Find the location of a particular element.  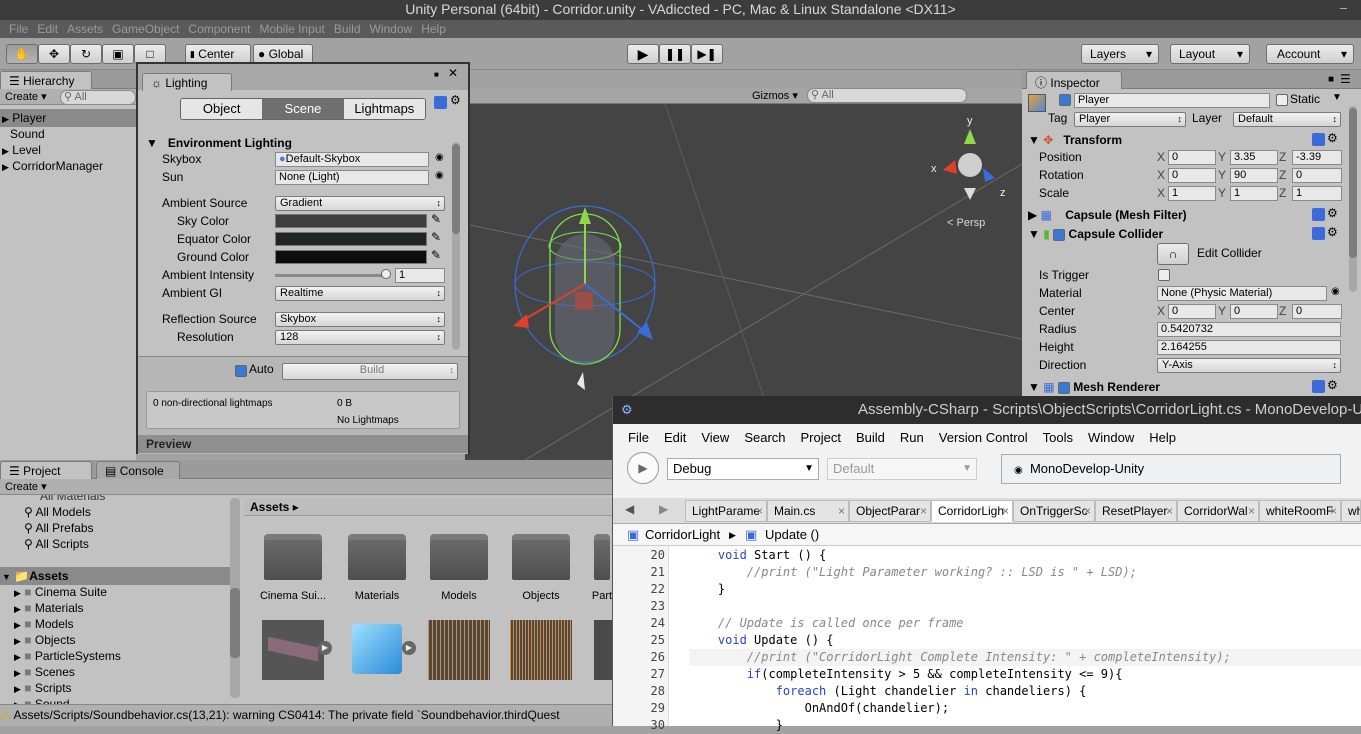

layout-dropdown: Layout ▾ is located at coordinates (1210, 54).